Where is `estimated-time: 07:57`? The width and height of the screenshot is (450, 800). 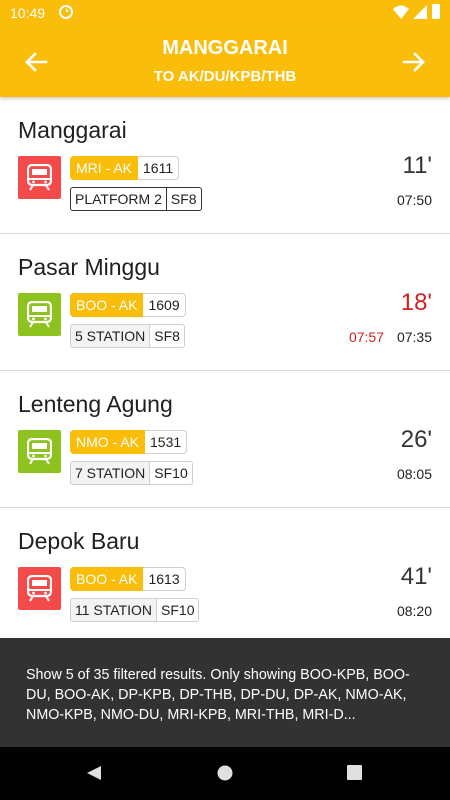
estimated-time: 07:57 is located at coordinates (366, 337).